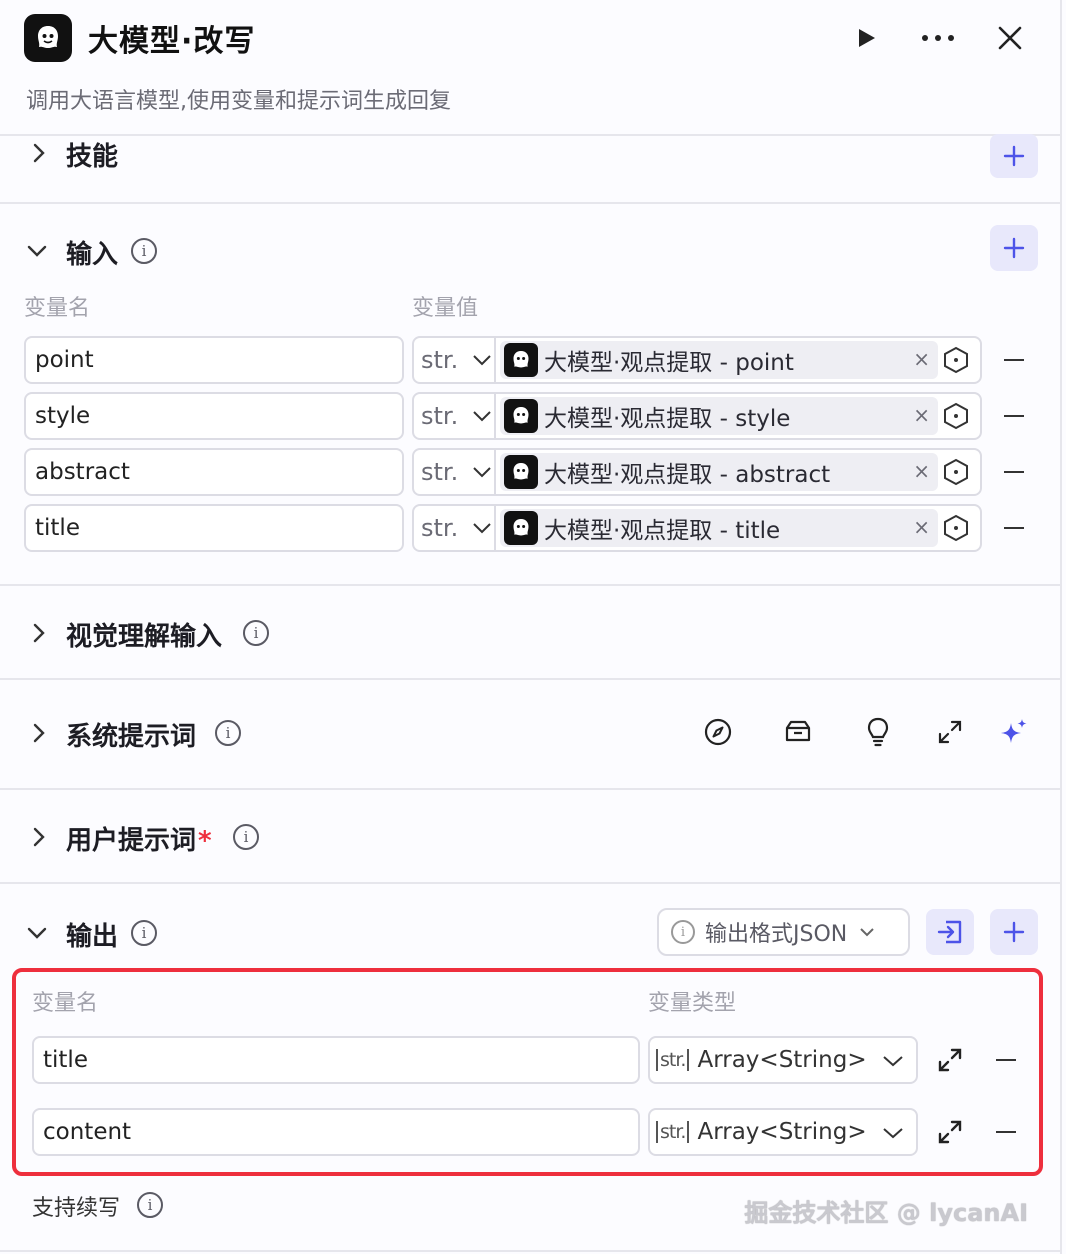  I want to click on input-var-name-field: style, so click(214, 416).